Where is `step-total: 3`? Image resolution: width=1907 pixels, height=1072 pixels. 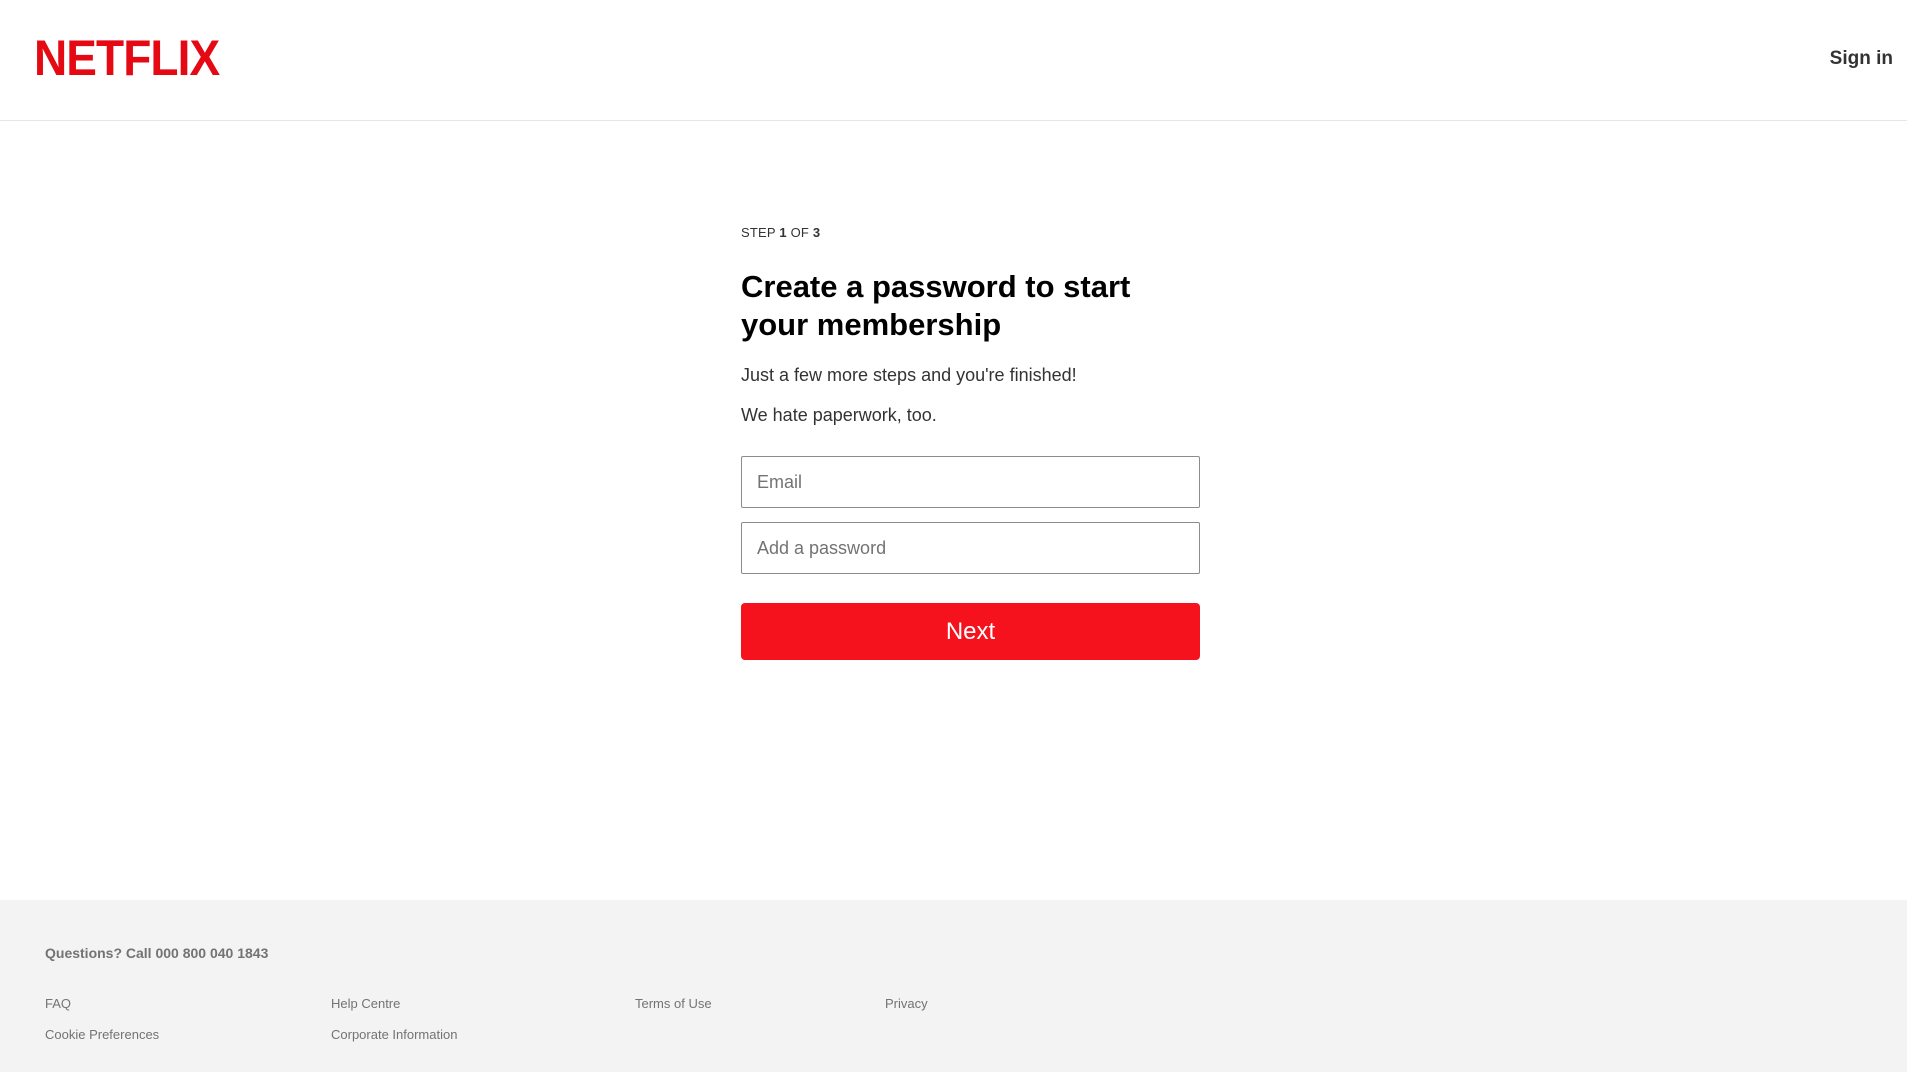 step-total: 3 is located at coordinates (816, 232).